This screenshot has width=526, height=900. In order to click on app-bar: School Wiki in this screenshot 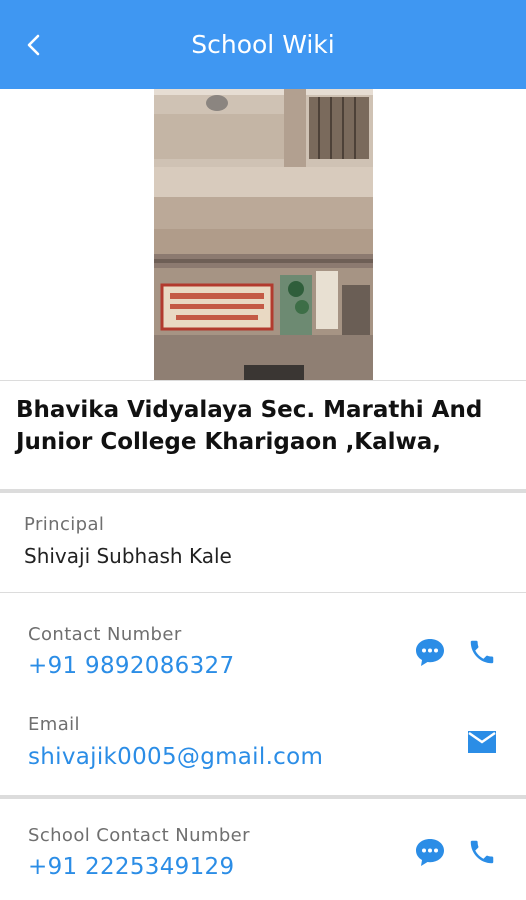, I will do `click(263, 44)`.